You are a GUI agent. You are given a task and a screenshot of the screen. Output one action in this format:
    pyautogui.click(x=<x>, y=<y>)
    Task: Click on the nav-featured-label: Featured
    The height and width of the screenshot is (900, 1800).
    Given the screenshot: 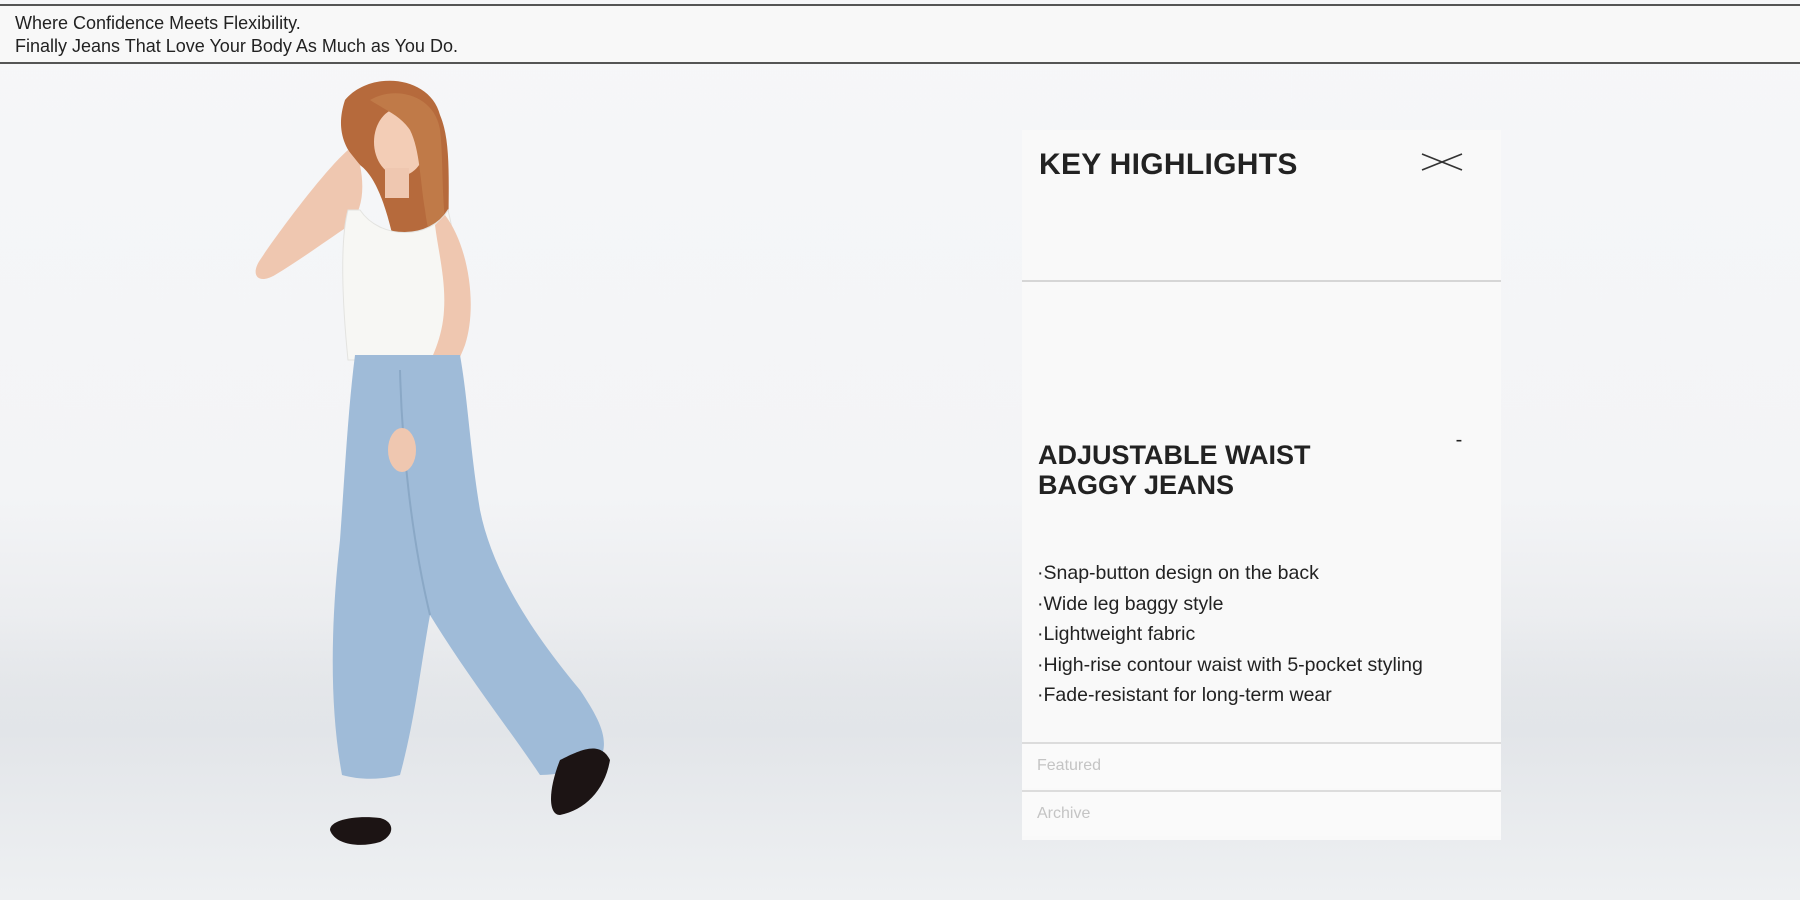 What is the action you would take?
    pyautogui.click(x=1069, y=765)
    